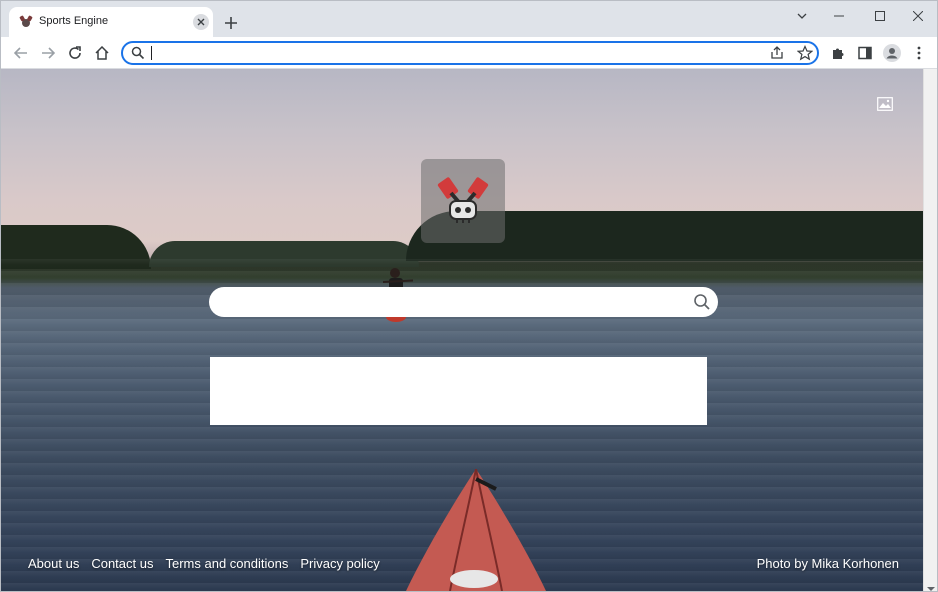 This screenshot has height=592, width=938. What do you see at coordinates (802, 16) in the screenshot?
I see `tab-search-chevron-icon` at bounding box center [802, 16].